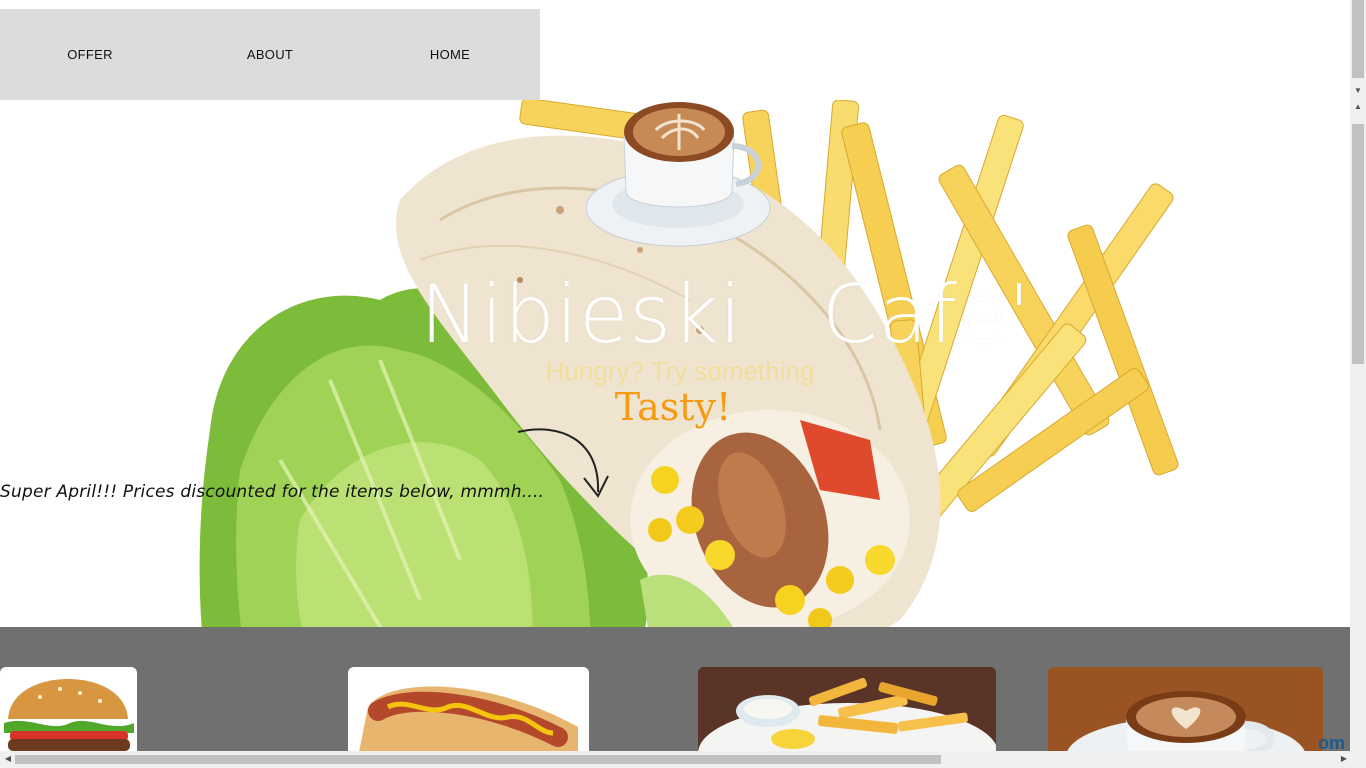 This screenshot has width=1366, height=768. What do you see at coordinates (1358, 375) in the screenshot?
I see `vertical-scrollbar: ▼ ▲` at bounding box center [1358, 375].